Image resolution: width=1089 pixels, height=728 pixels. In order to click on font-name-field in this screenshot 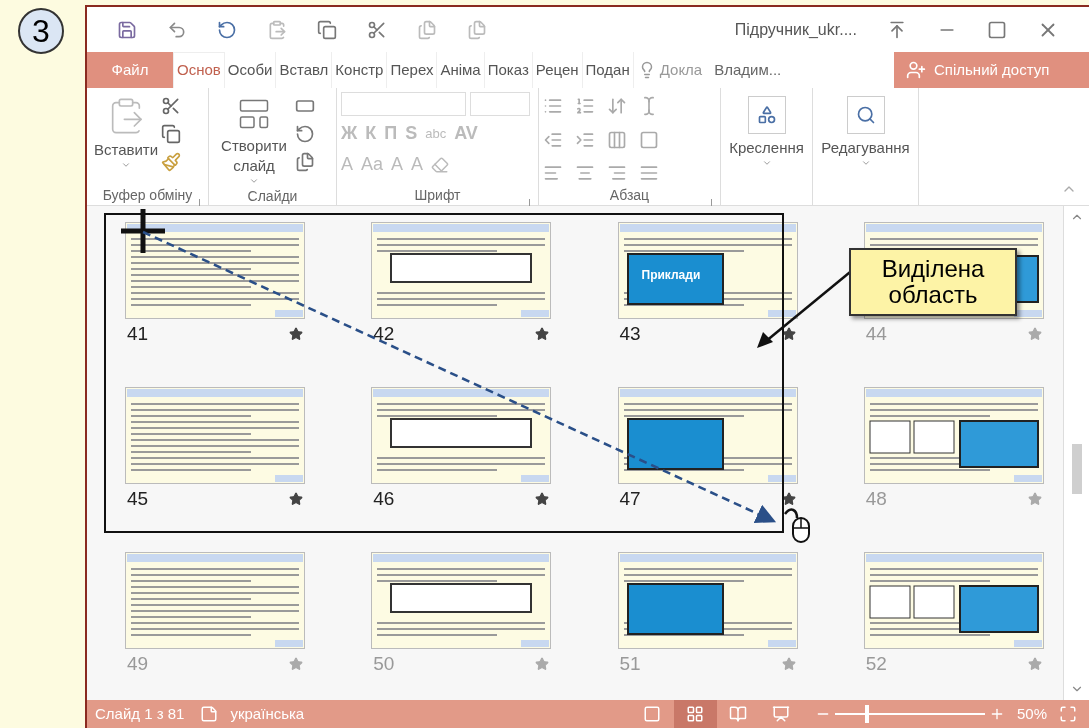, I will do `click(403, 104)`.